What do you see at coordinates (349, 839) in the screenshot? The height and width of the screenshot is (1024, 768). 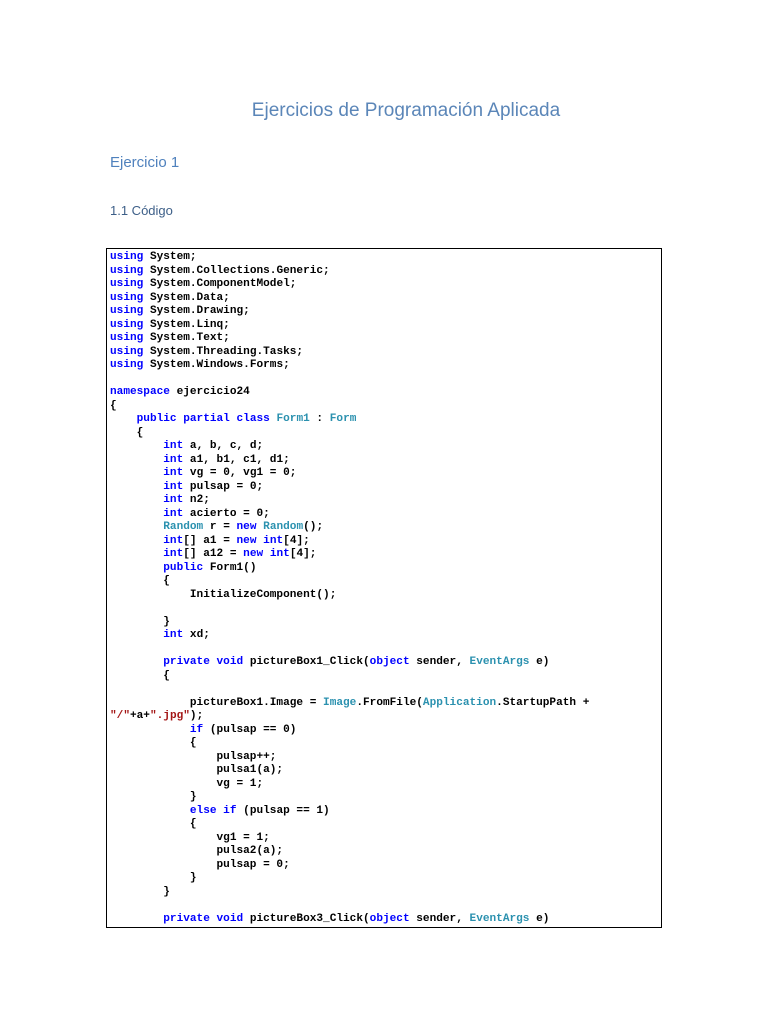 I see `code-line: vg1 = 1;` at bounding box center [349, 839].